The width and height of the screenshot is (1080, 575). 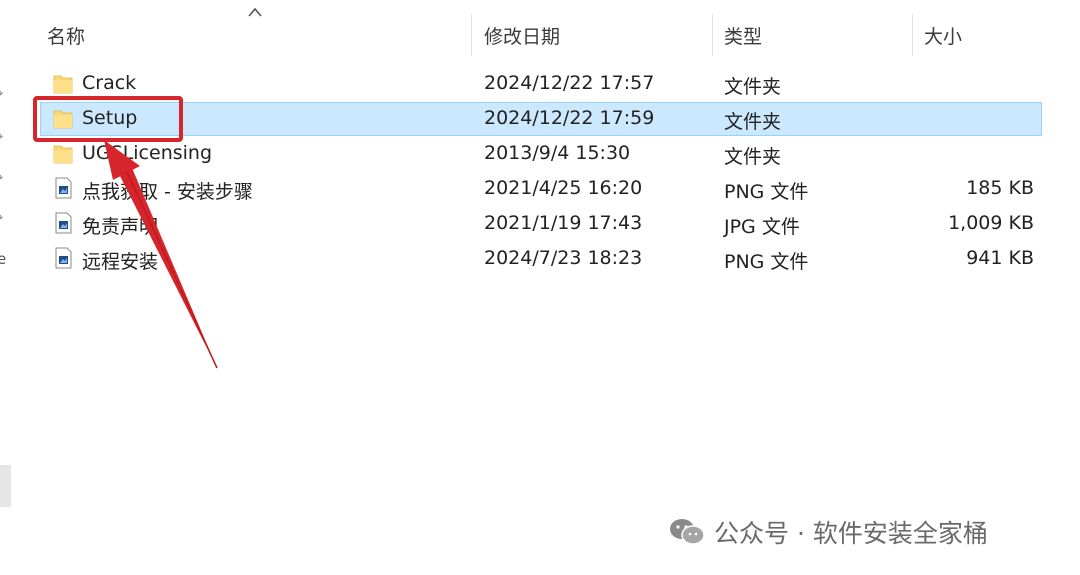 I want to click on file-modified: 2024/12/22 17:59, so click(x=569, y=118).